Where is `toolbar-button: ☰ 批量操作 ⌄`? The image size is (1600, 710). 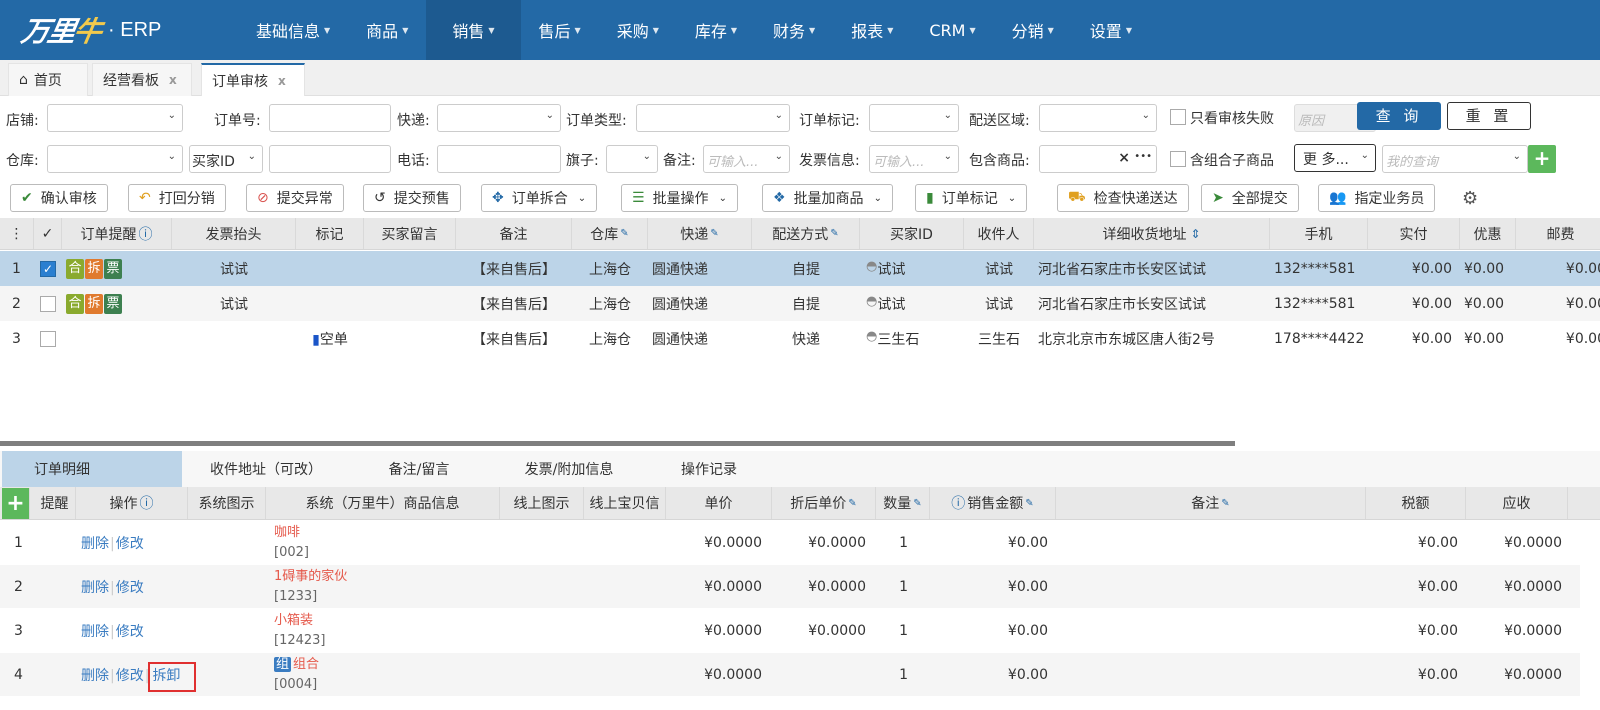
toolbar-button: ☰ 批量操作 ⌄ is located at coordinates (679, 198).